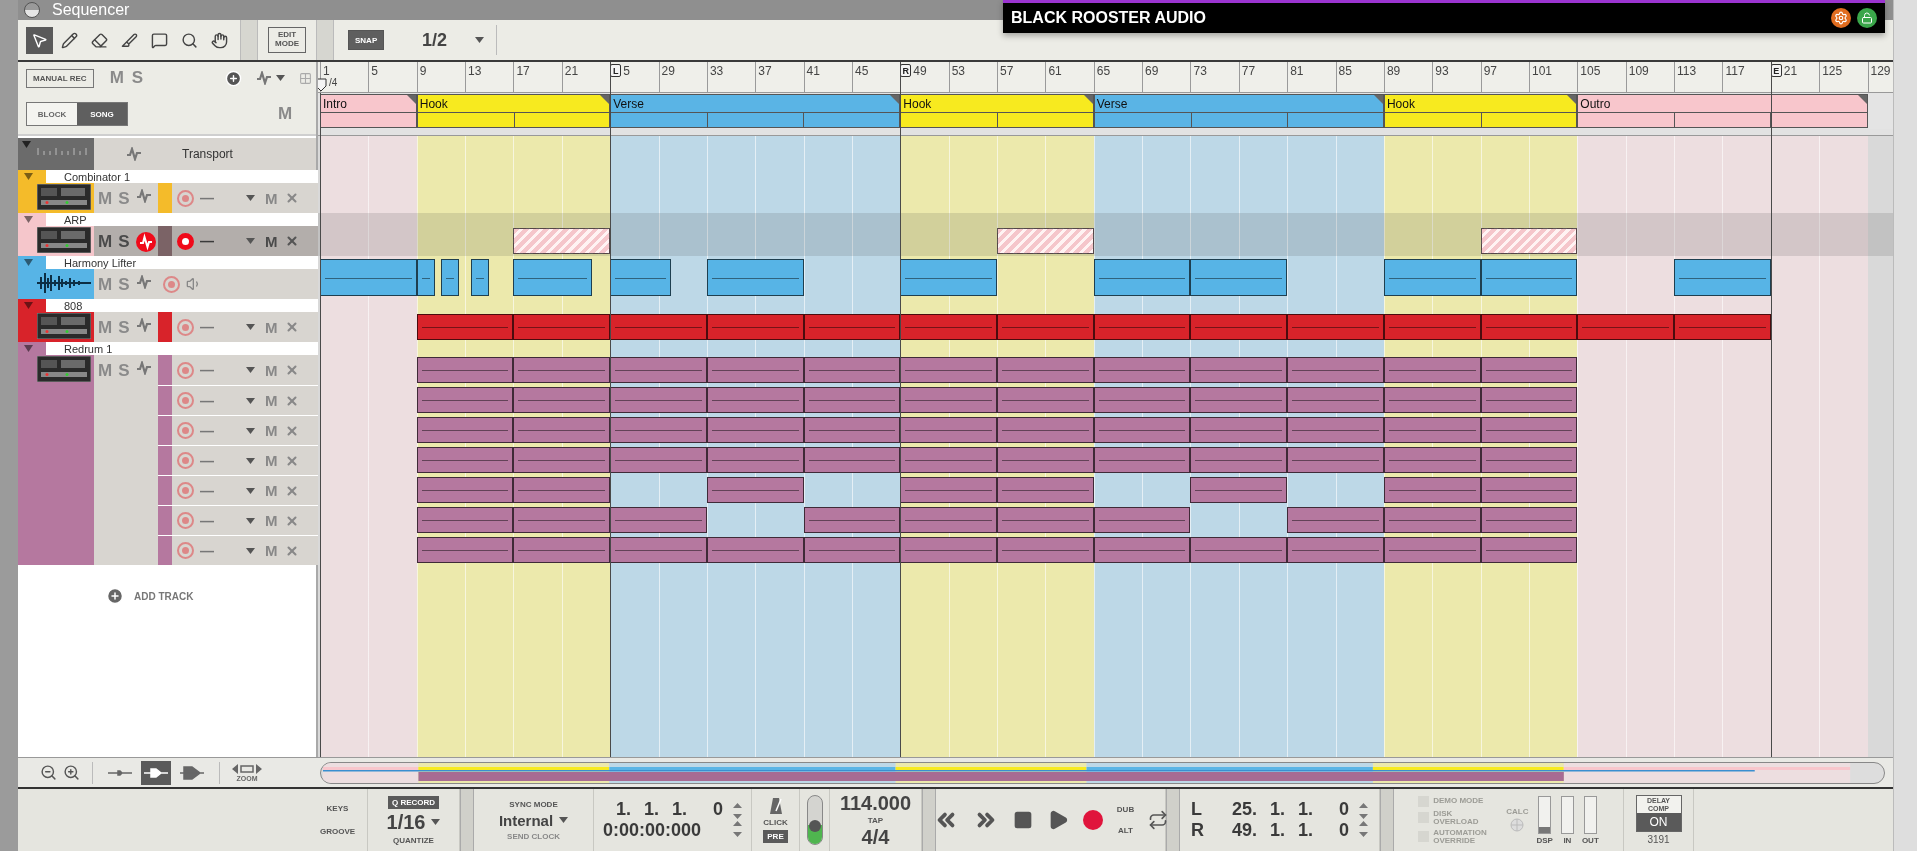 The image size is (1917, 851). Describe the element at coordinates (102, 114) in the screenshot. I see `view-mode-tab: SONG` at that location.